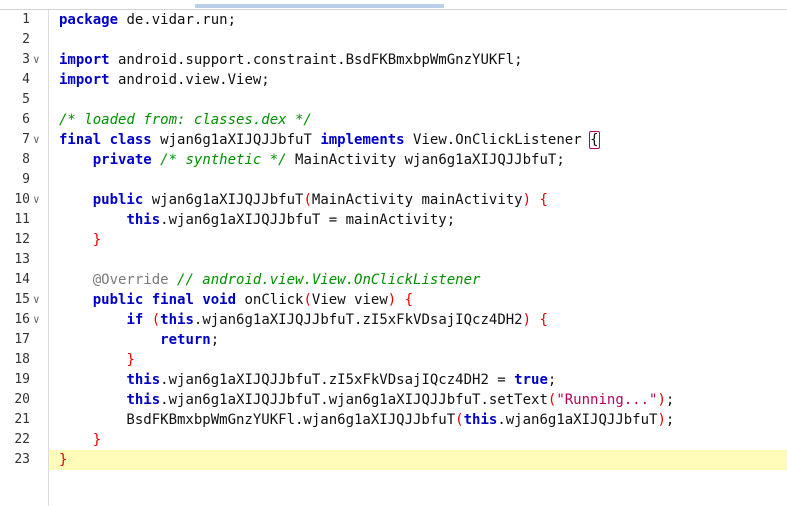  I want to click on line-number: 22, so click(22, 439).